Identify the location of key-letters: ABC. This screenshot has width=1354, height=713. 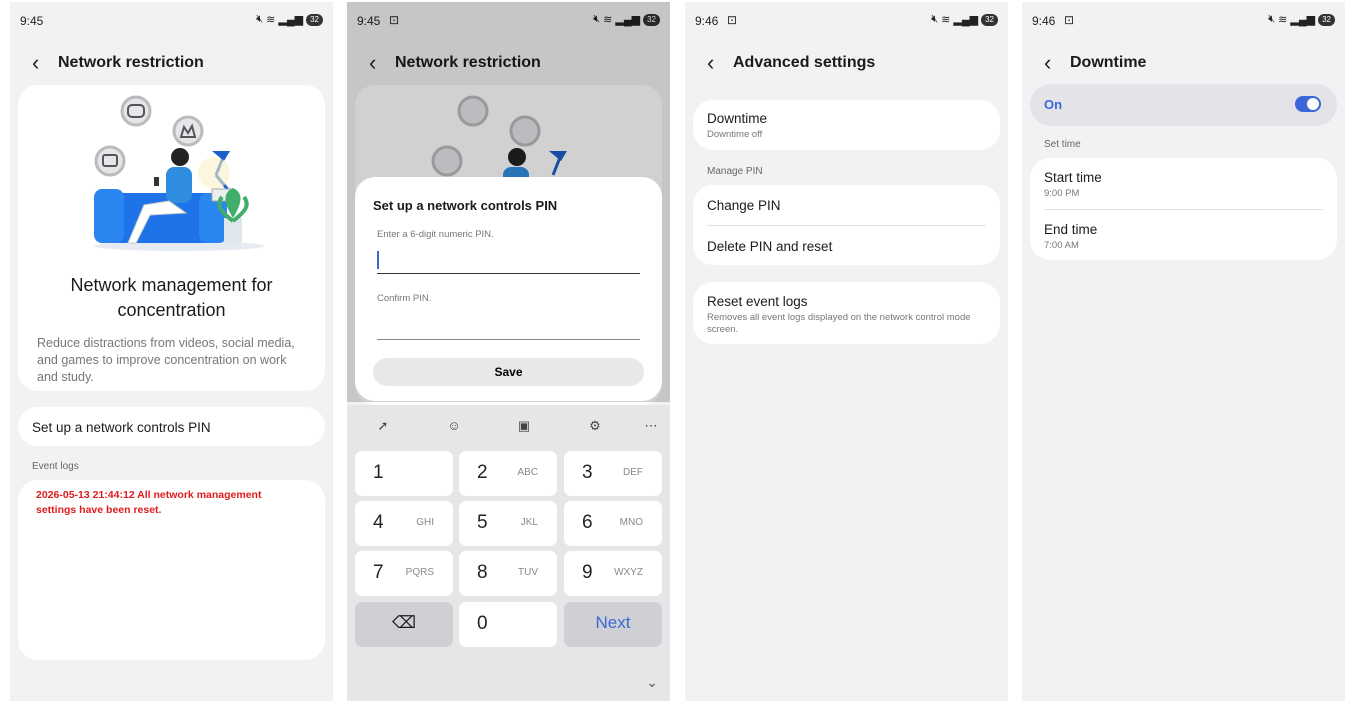
(527, 472).